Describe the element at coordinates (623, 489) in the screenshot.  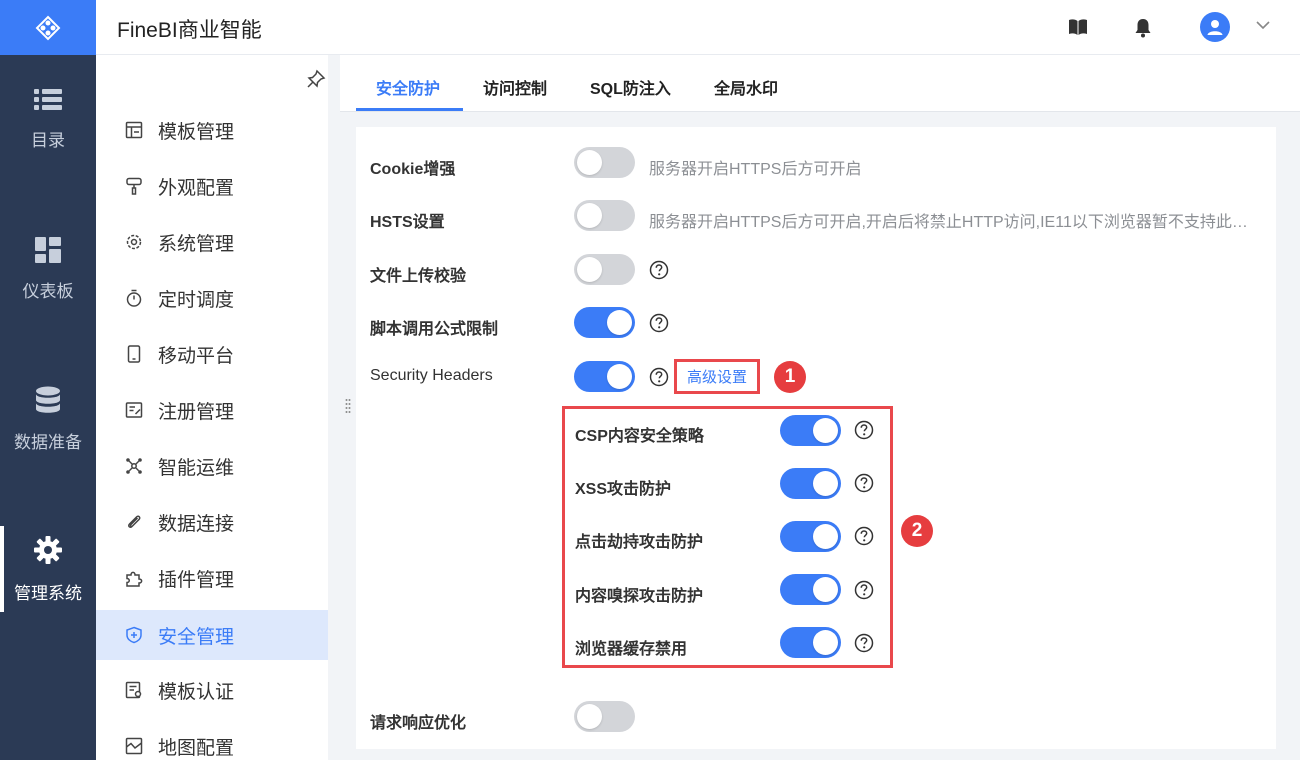
I see `sub-setting-label: XSS攻击防护` at that location.